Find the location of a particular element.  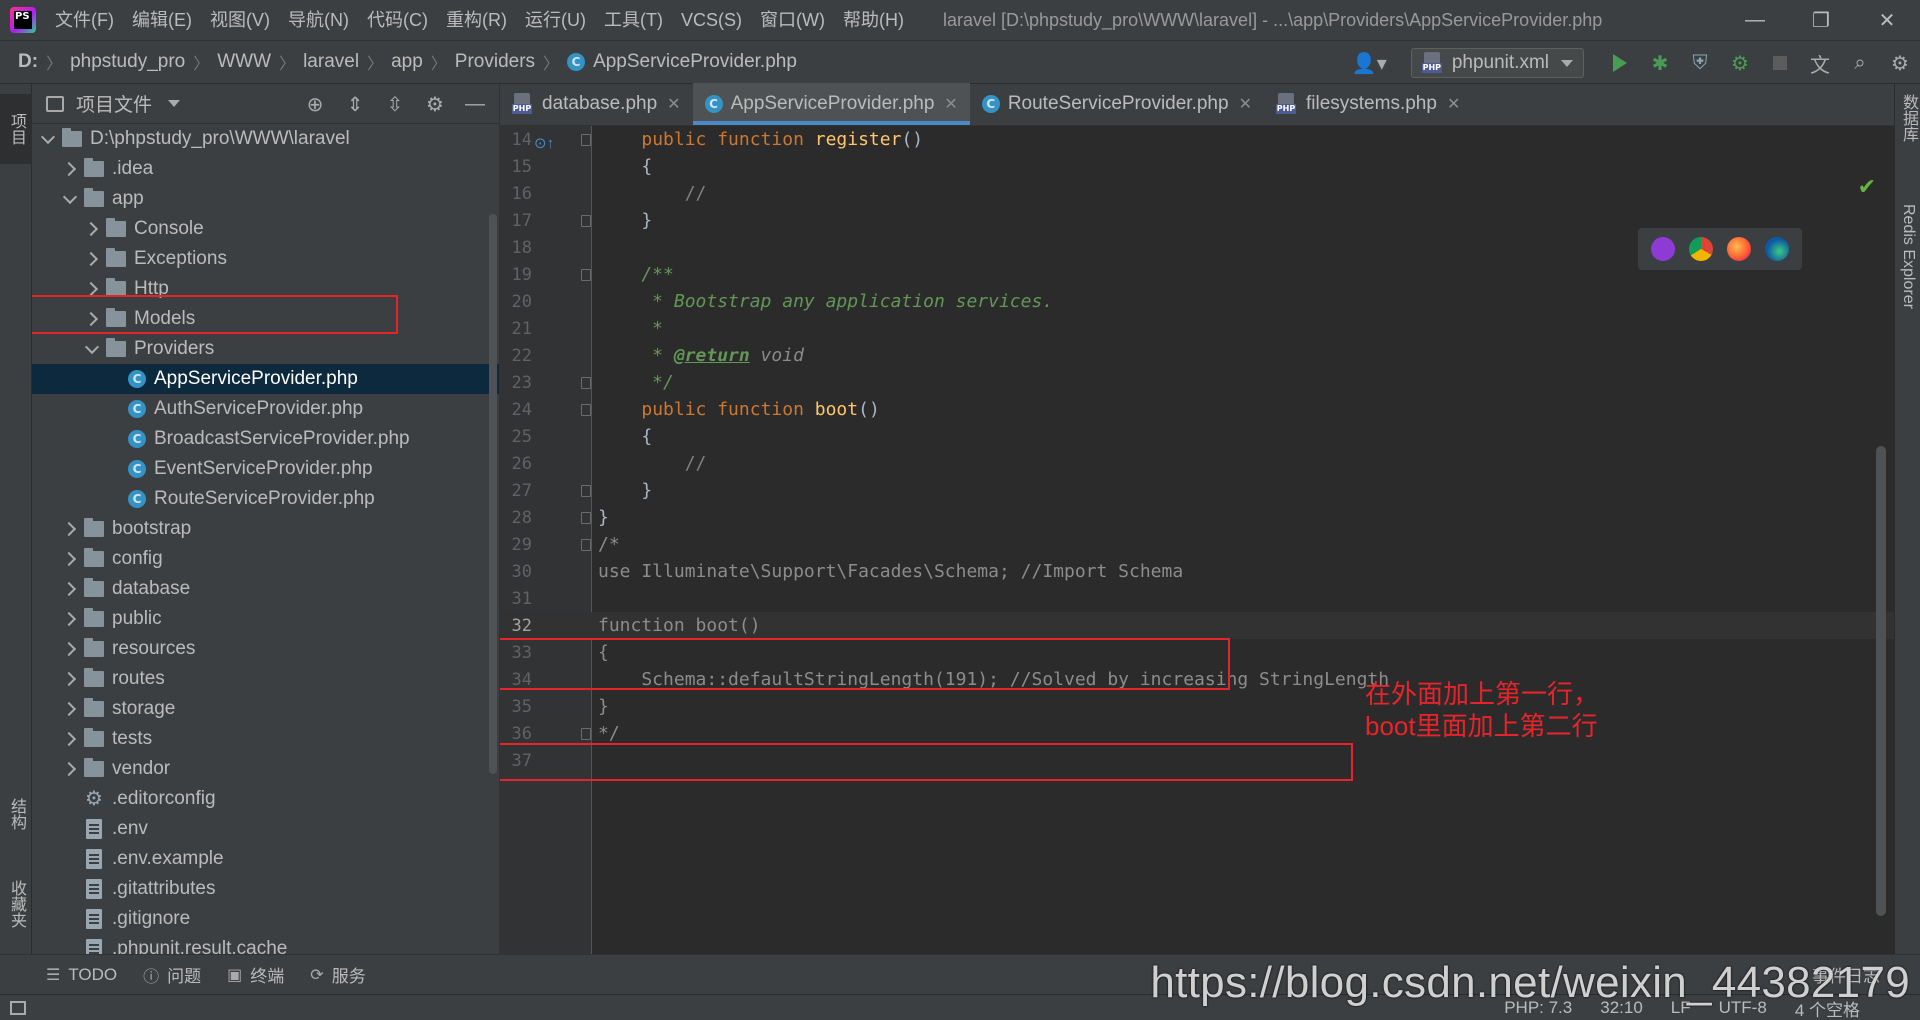

tree-folder: tests is located at coordinates (265, 739).